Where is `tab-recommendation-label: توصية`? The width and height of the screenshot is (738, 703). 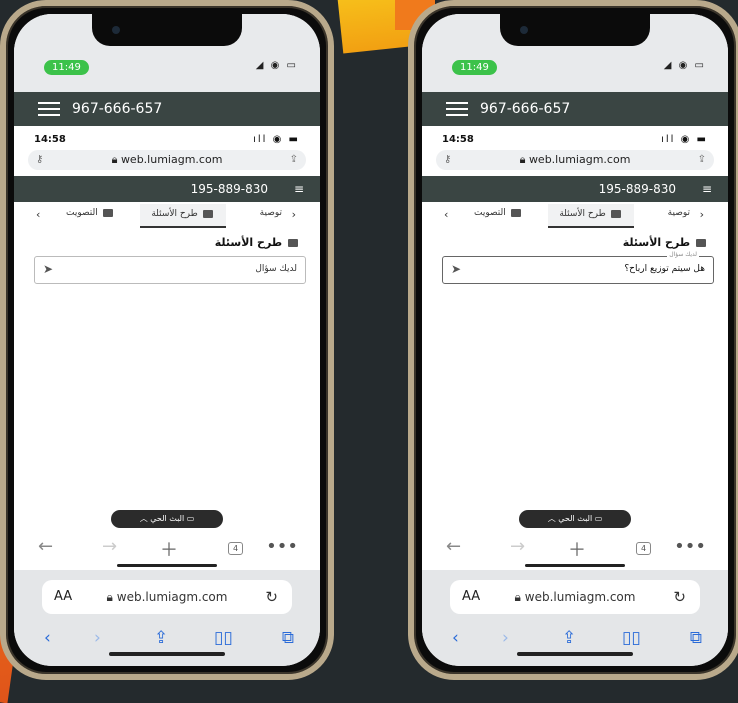
tab-recommendation-label: توصية is located at coordinates (270, 213).